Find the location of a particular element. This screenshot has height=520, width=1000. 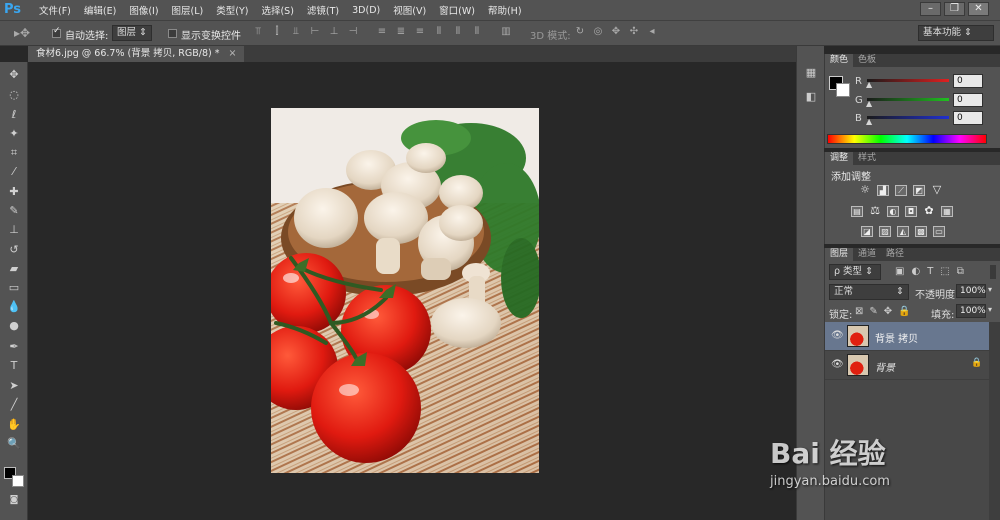

history-brush-tool-icon: ↺ is located at coordinates (14, 249).